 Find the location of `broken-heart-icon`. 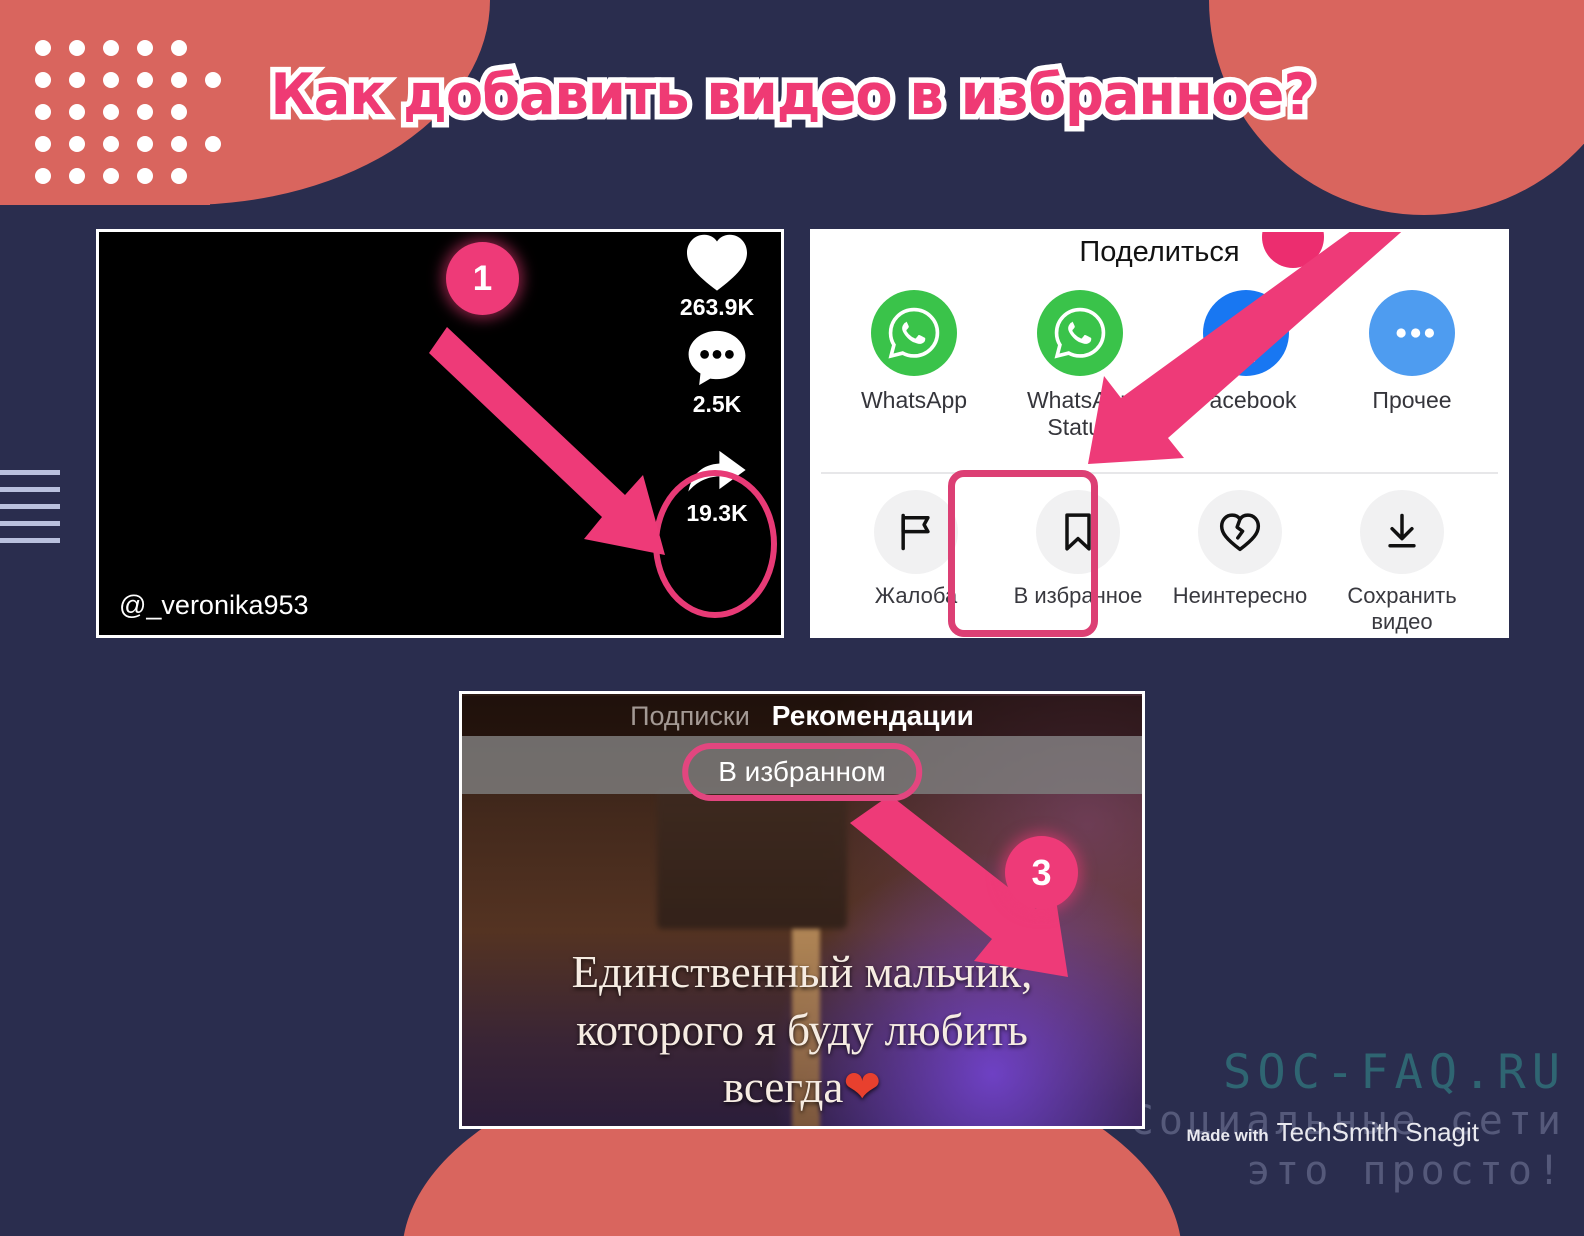

broken-heart-icon is located at coordinates (1240, 532).